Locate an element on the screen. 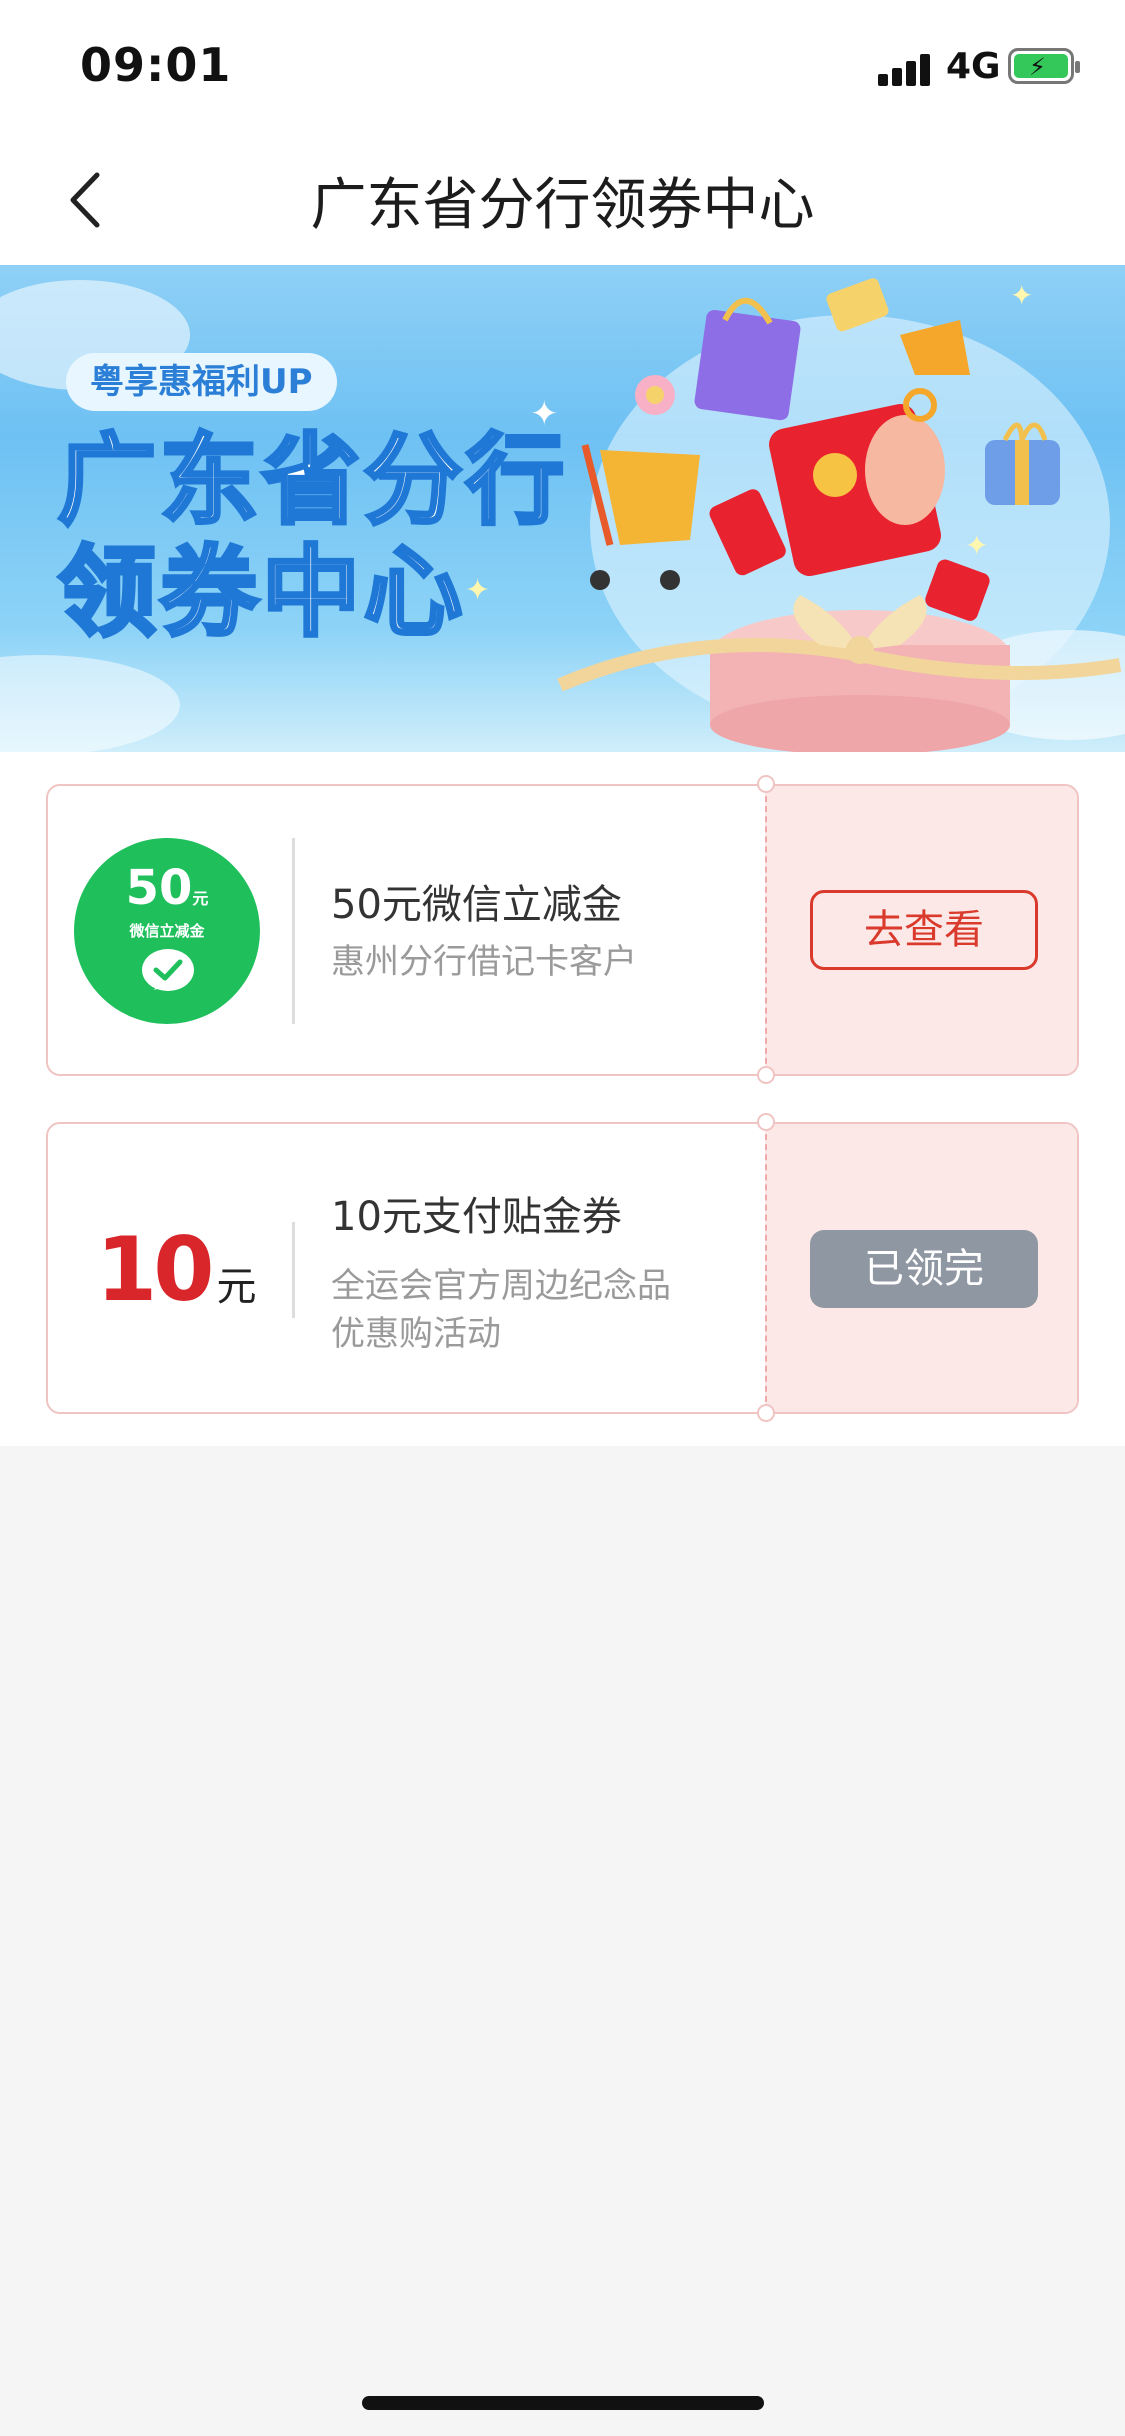 The image size is (1125, 2436). coupon-title: 50元微信立减金 is located at coordinates (476, 905).